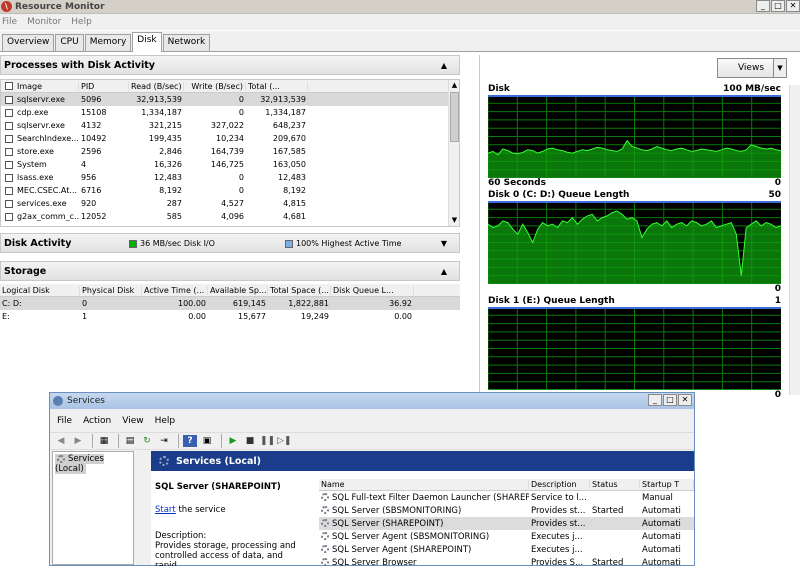  Describe the element at coordinates (230, 125) in the screenshot. I see `table-row: sqlservr.exe 4132 321,215 327,022 648,237` at that location.